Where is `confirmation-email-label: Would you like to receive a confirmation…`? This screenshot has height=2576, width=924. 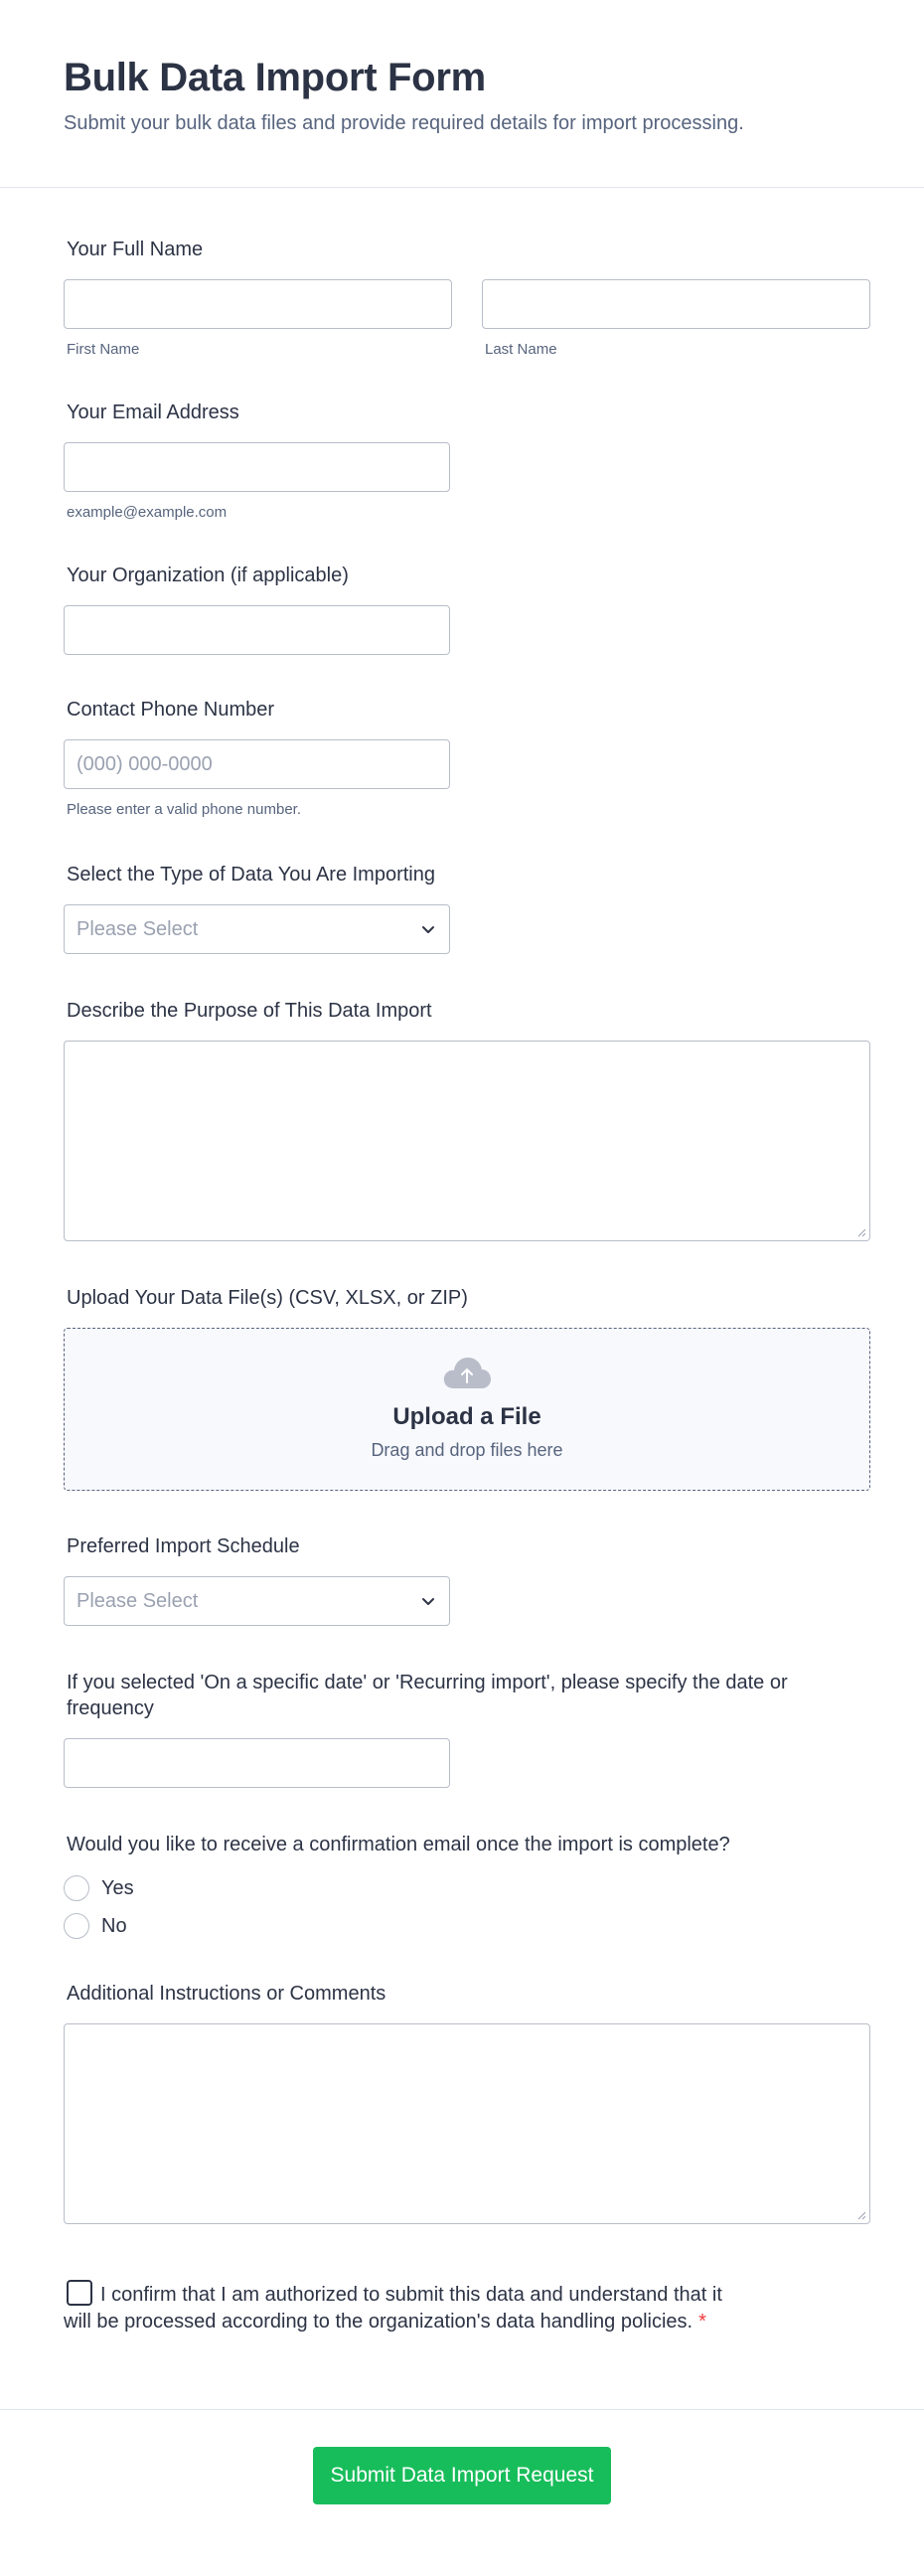
confirmation-email-label: Would you like to receive a confirmation… is located at coordinates (399, 1844).